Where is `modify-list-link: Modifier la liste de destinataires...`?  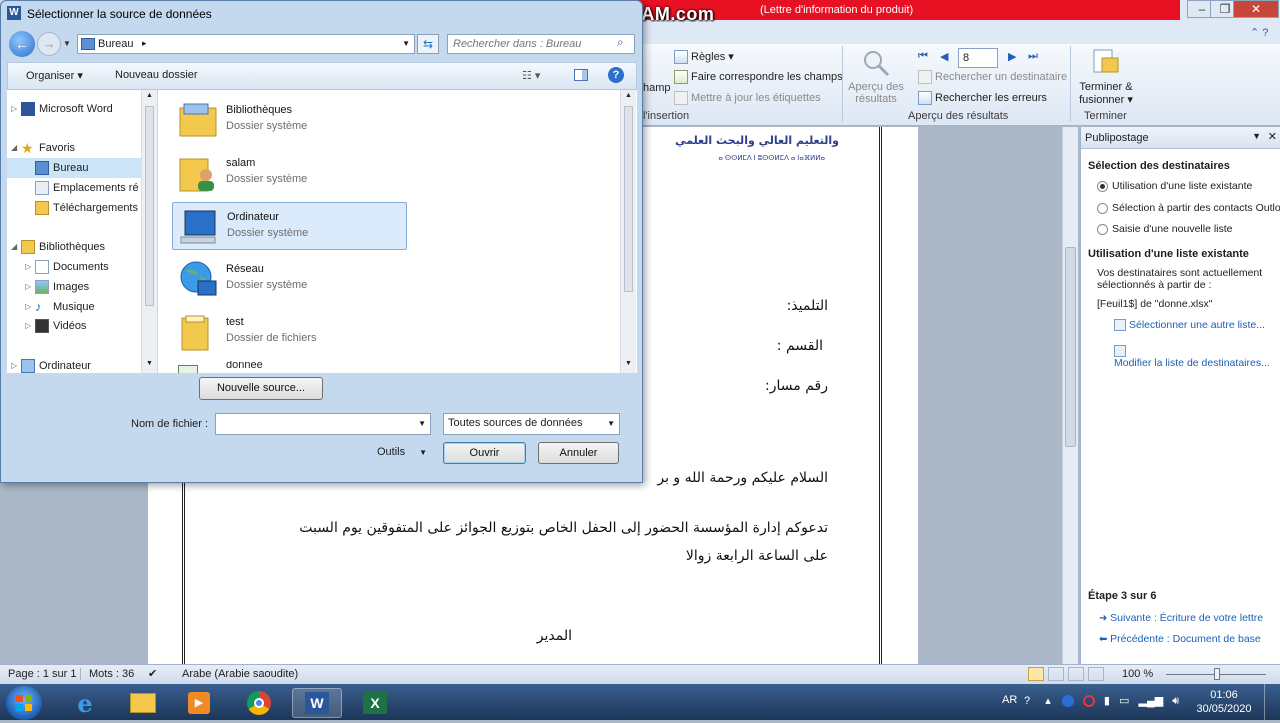 modify-list-link: Modifier la liste de destinataires... is located at coordinates (1197, 357).